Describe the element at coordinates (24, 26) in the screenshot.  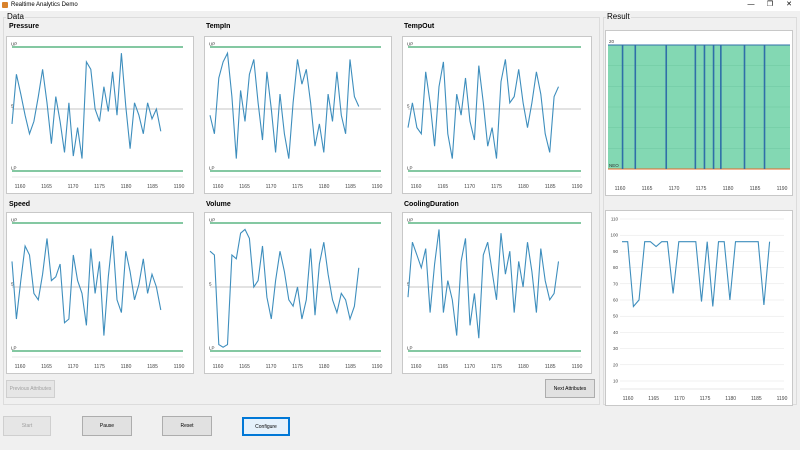
I see `chart-title-pressure: Pressure` at that location.